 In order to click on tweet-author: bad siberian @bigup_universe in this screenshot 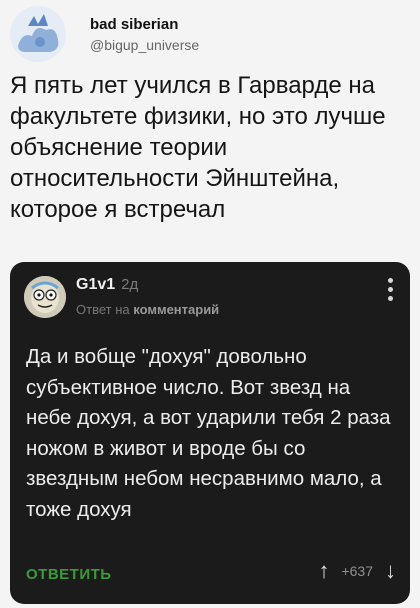, I will do `click(144, 34)`.